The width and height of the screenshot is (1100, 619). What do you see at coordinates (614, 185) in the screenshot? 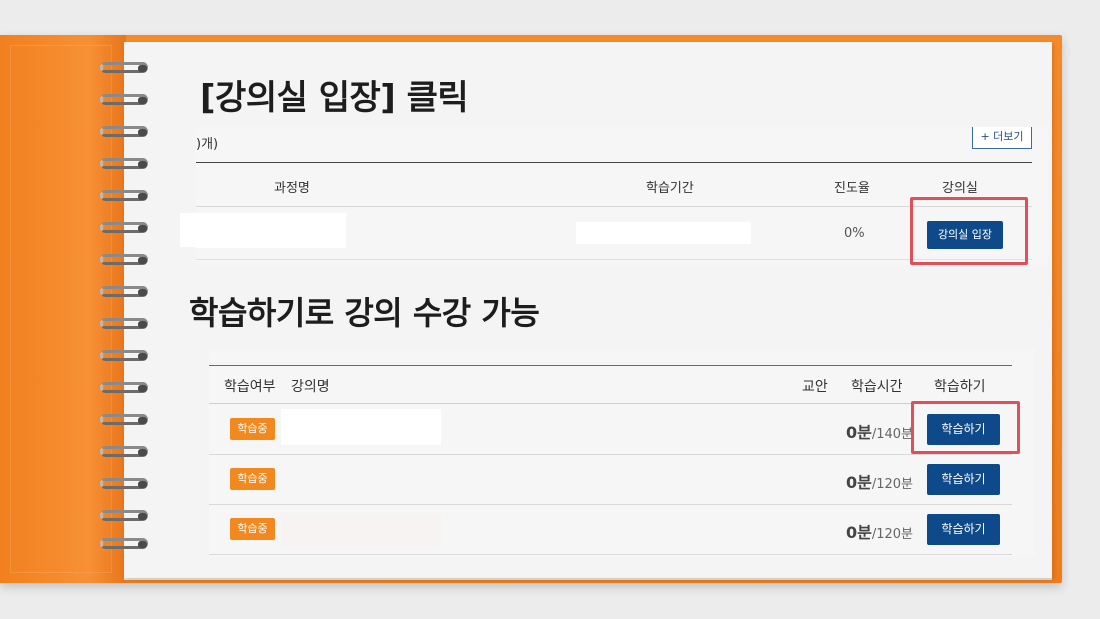
I see `course-table-header: 과정명 학습기간 진도율 강의실` at bounding box center [614, 185].